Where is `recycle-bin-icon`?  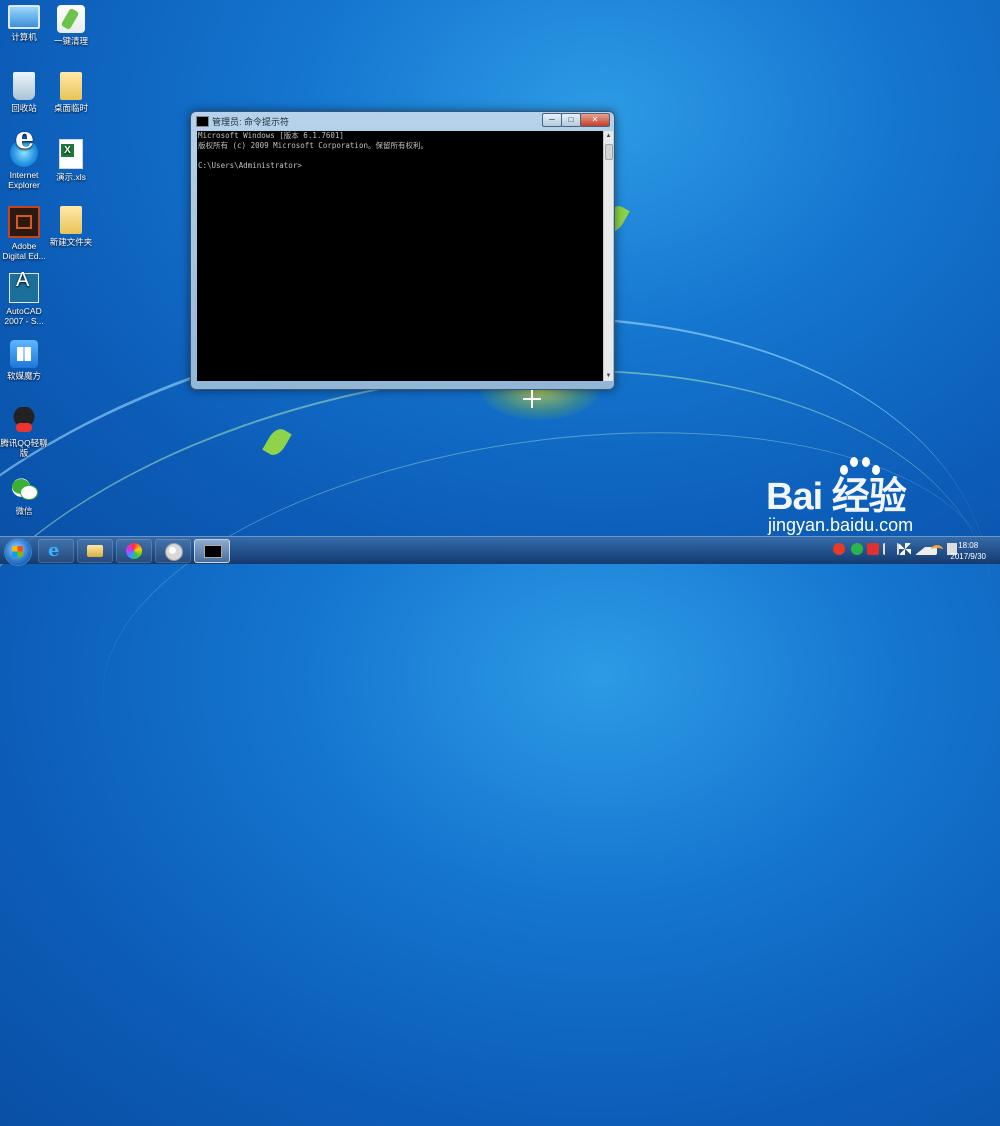
recycle-bin-icon is located at coordinates (24, 86).